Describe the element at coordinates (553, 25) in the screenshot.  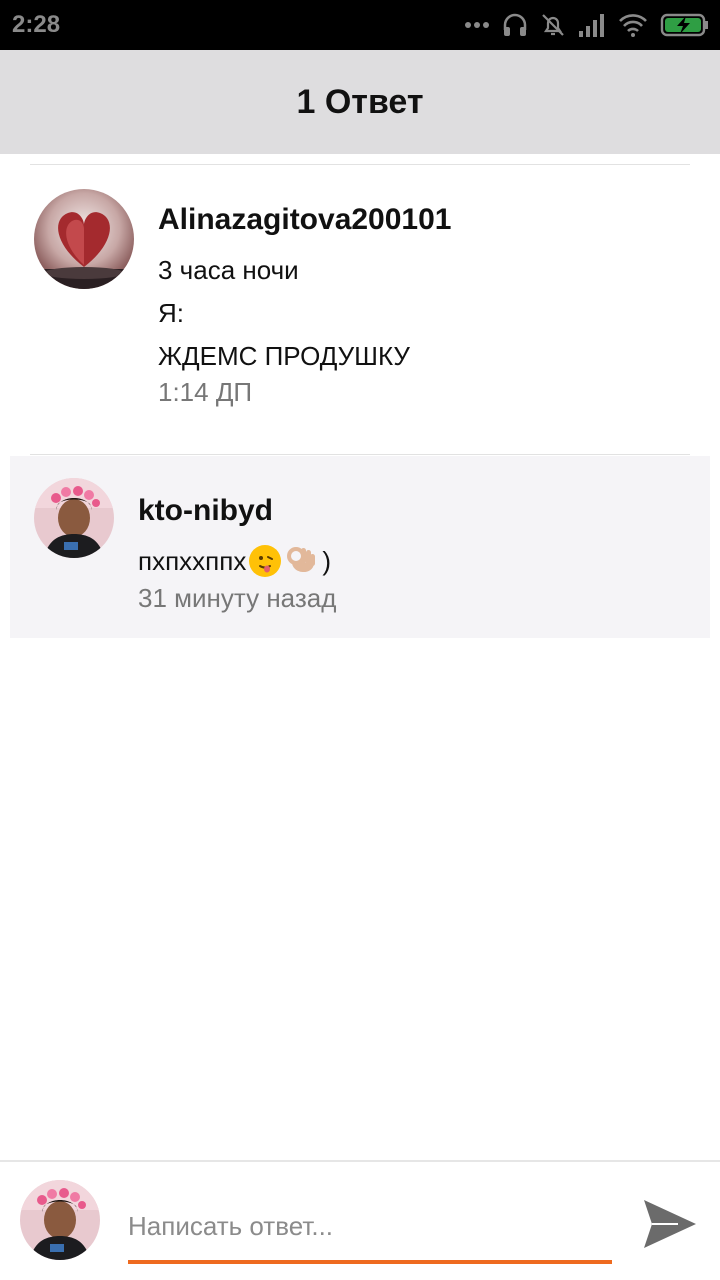
I see `bell-off-icon` at that location.